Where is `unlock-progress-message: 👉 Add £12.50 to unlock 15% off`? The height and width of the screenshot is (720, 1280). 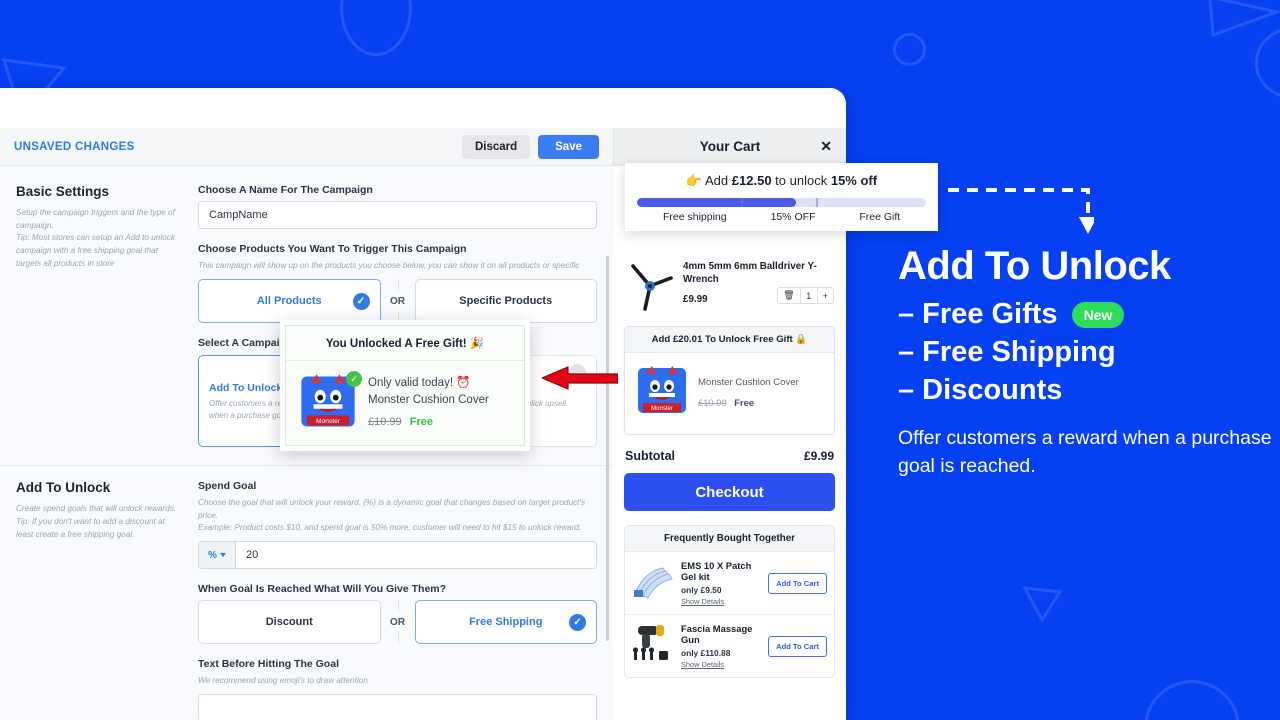
unlock-progress-message: 👉 Add £12.50 to unlock 15% off is located at coordinates (781, 181).